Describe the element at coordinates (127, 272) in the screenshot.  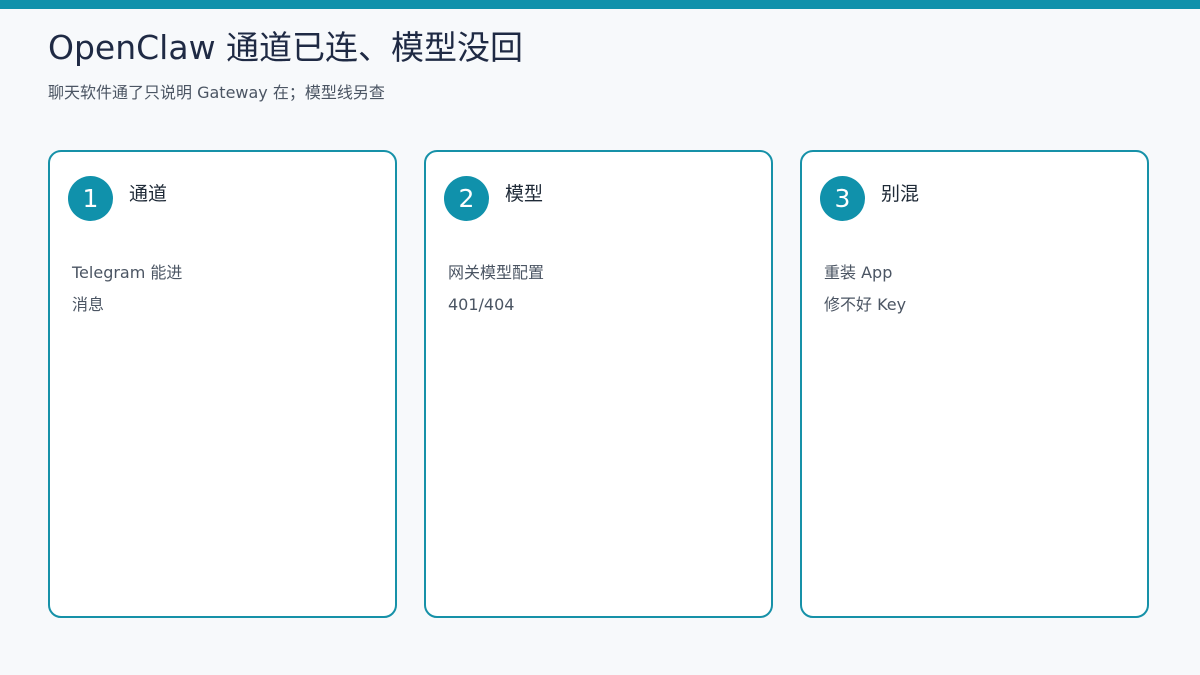
I see `card-line: Telegram 能进` at that location.